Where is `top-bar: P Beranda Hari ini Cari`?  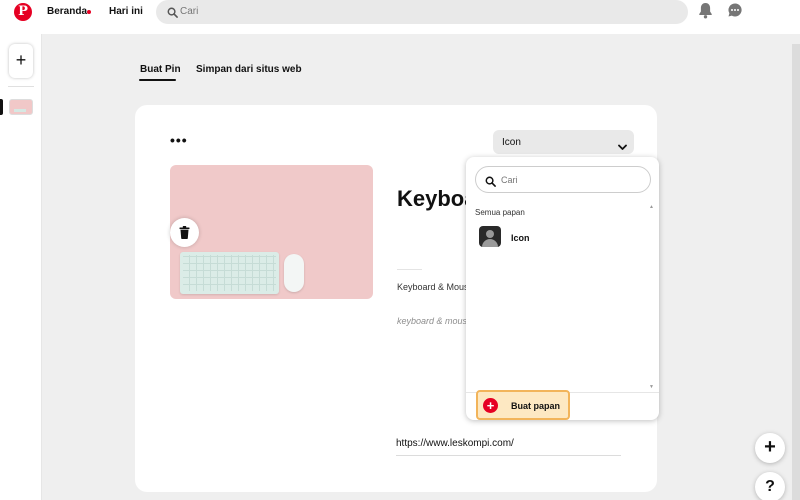
top-bar: P Beranda Hari ini Cari is located at coordinates (400, 17).